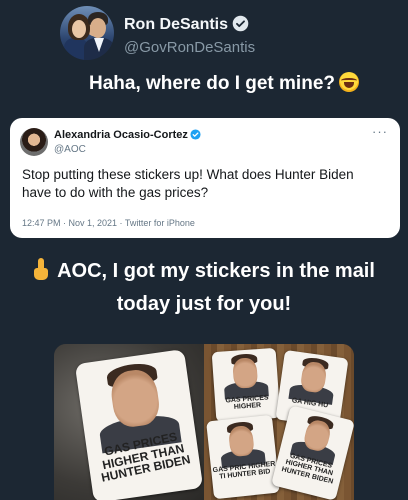 The width and height of the screenshot is (408, 500). Describe the element at coordinates (139, 424) in the screenshot. I see `sticker-large: GAS PRICES HIGHER THAN HUNTER BIDEN` at that location.